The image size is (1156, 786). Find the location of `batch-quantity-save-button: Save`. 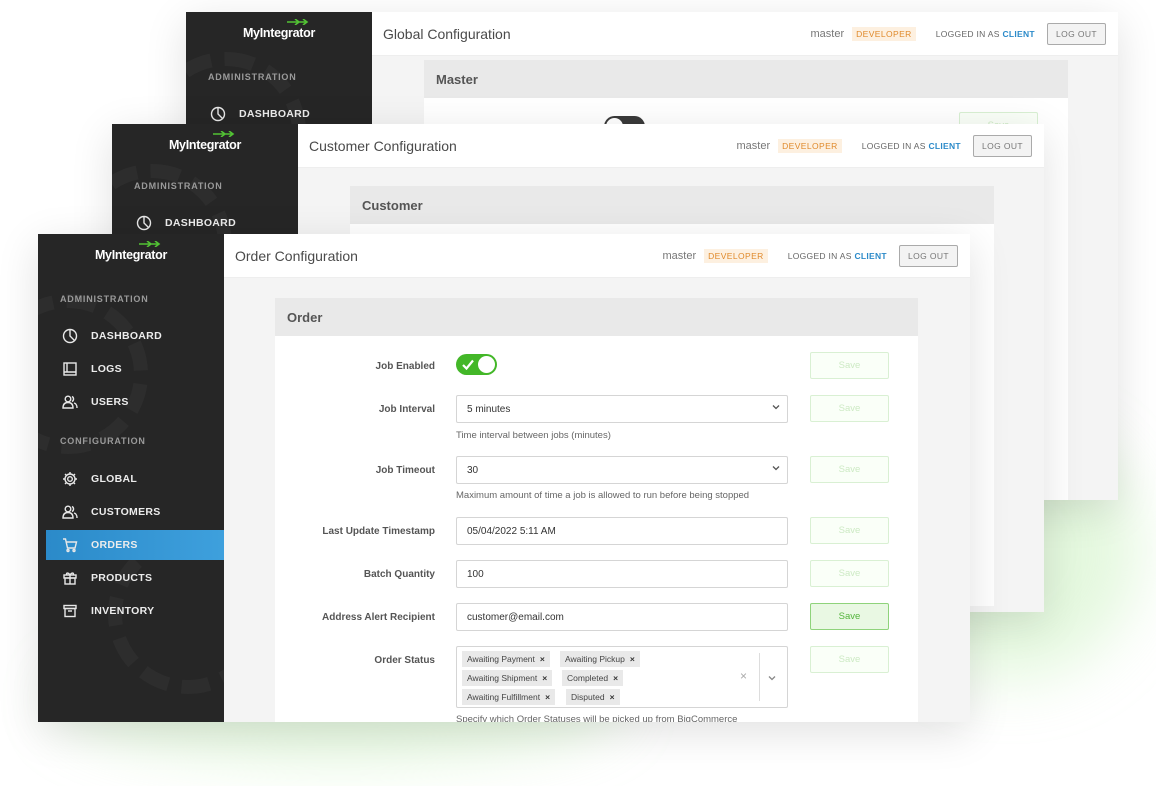

batch-quantity-save-button: Save is located at coordinates (849, 573).